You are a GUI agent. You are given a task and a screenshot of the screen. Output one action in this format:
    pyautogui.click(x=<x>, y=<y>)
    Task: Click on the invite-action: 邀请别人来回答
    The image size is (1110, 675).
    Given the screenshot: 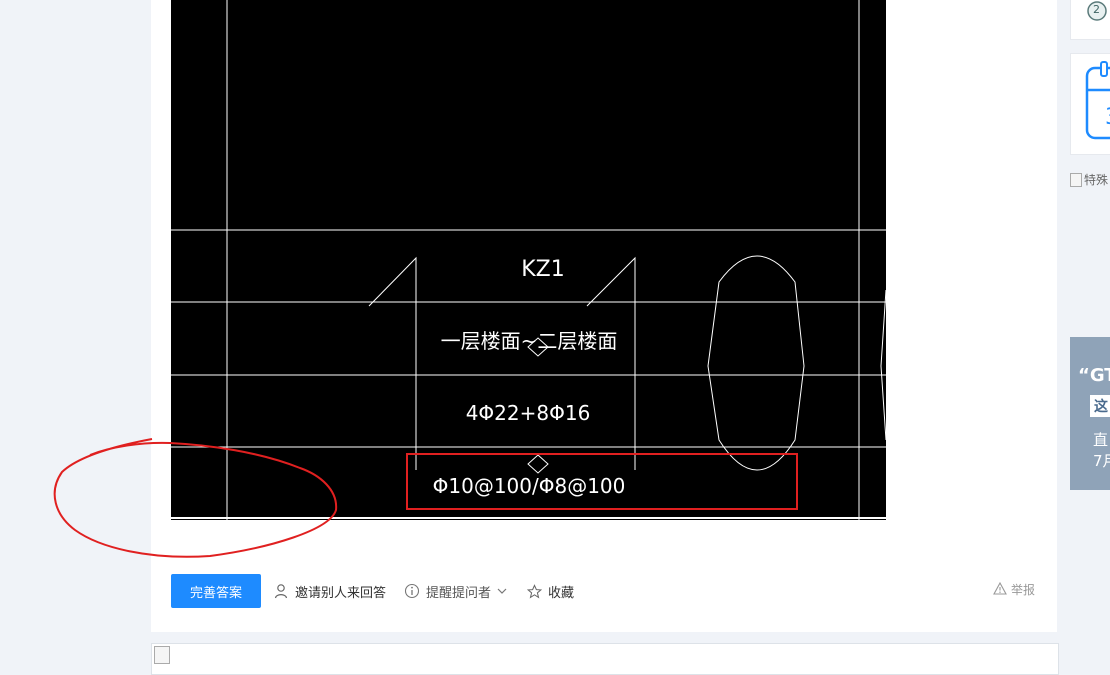 What is the action you would take?
    pyautogui.click(x=329, y=591)
    